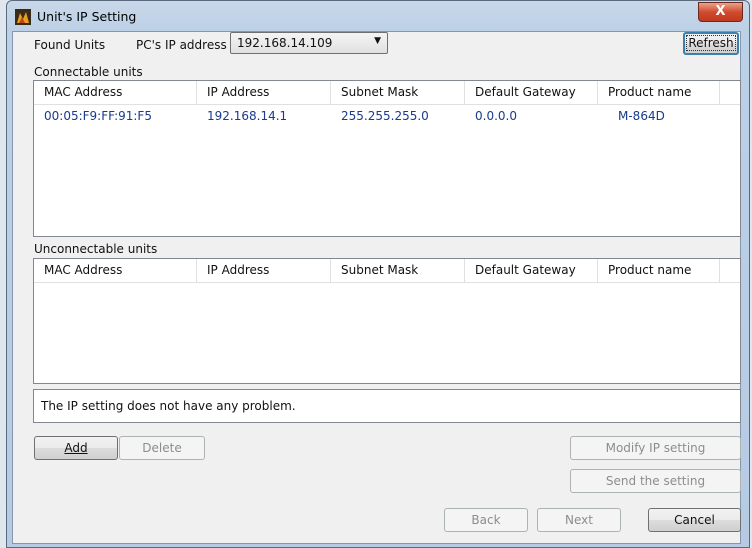 Image resolution: width=752 pixels, height=548 pixels. I want to click on close-icon: X, so click(720, 11).